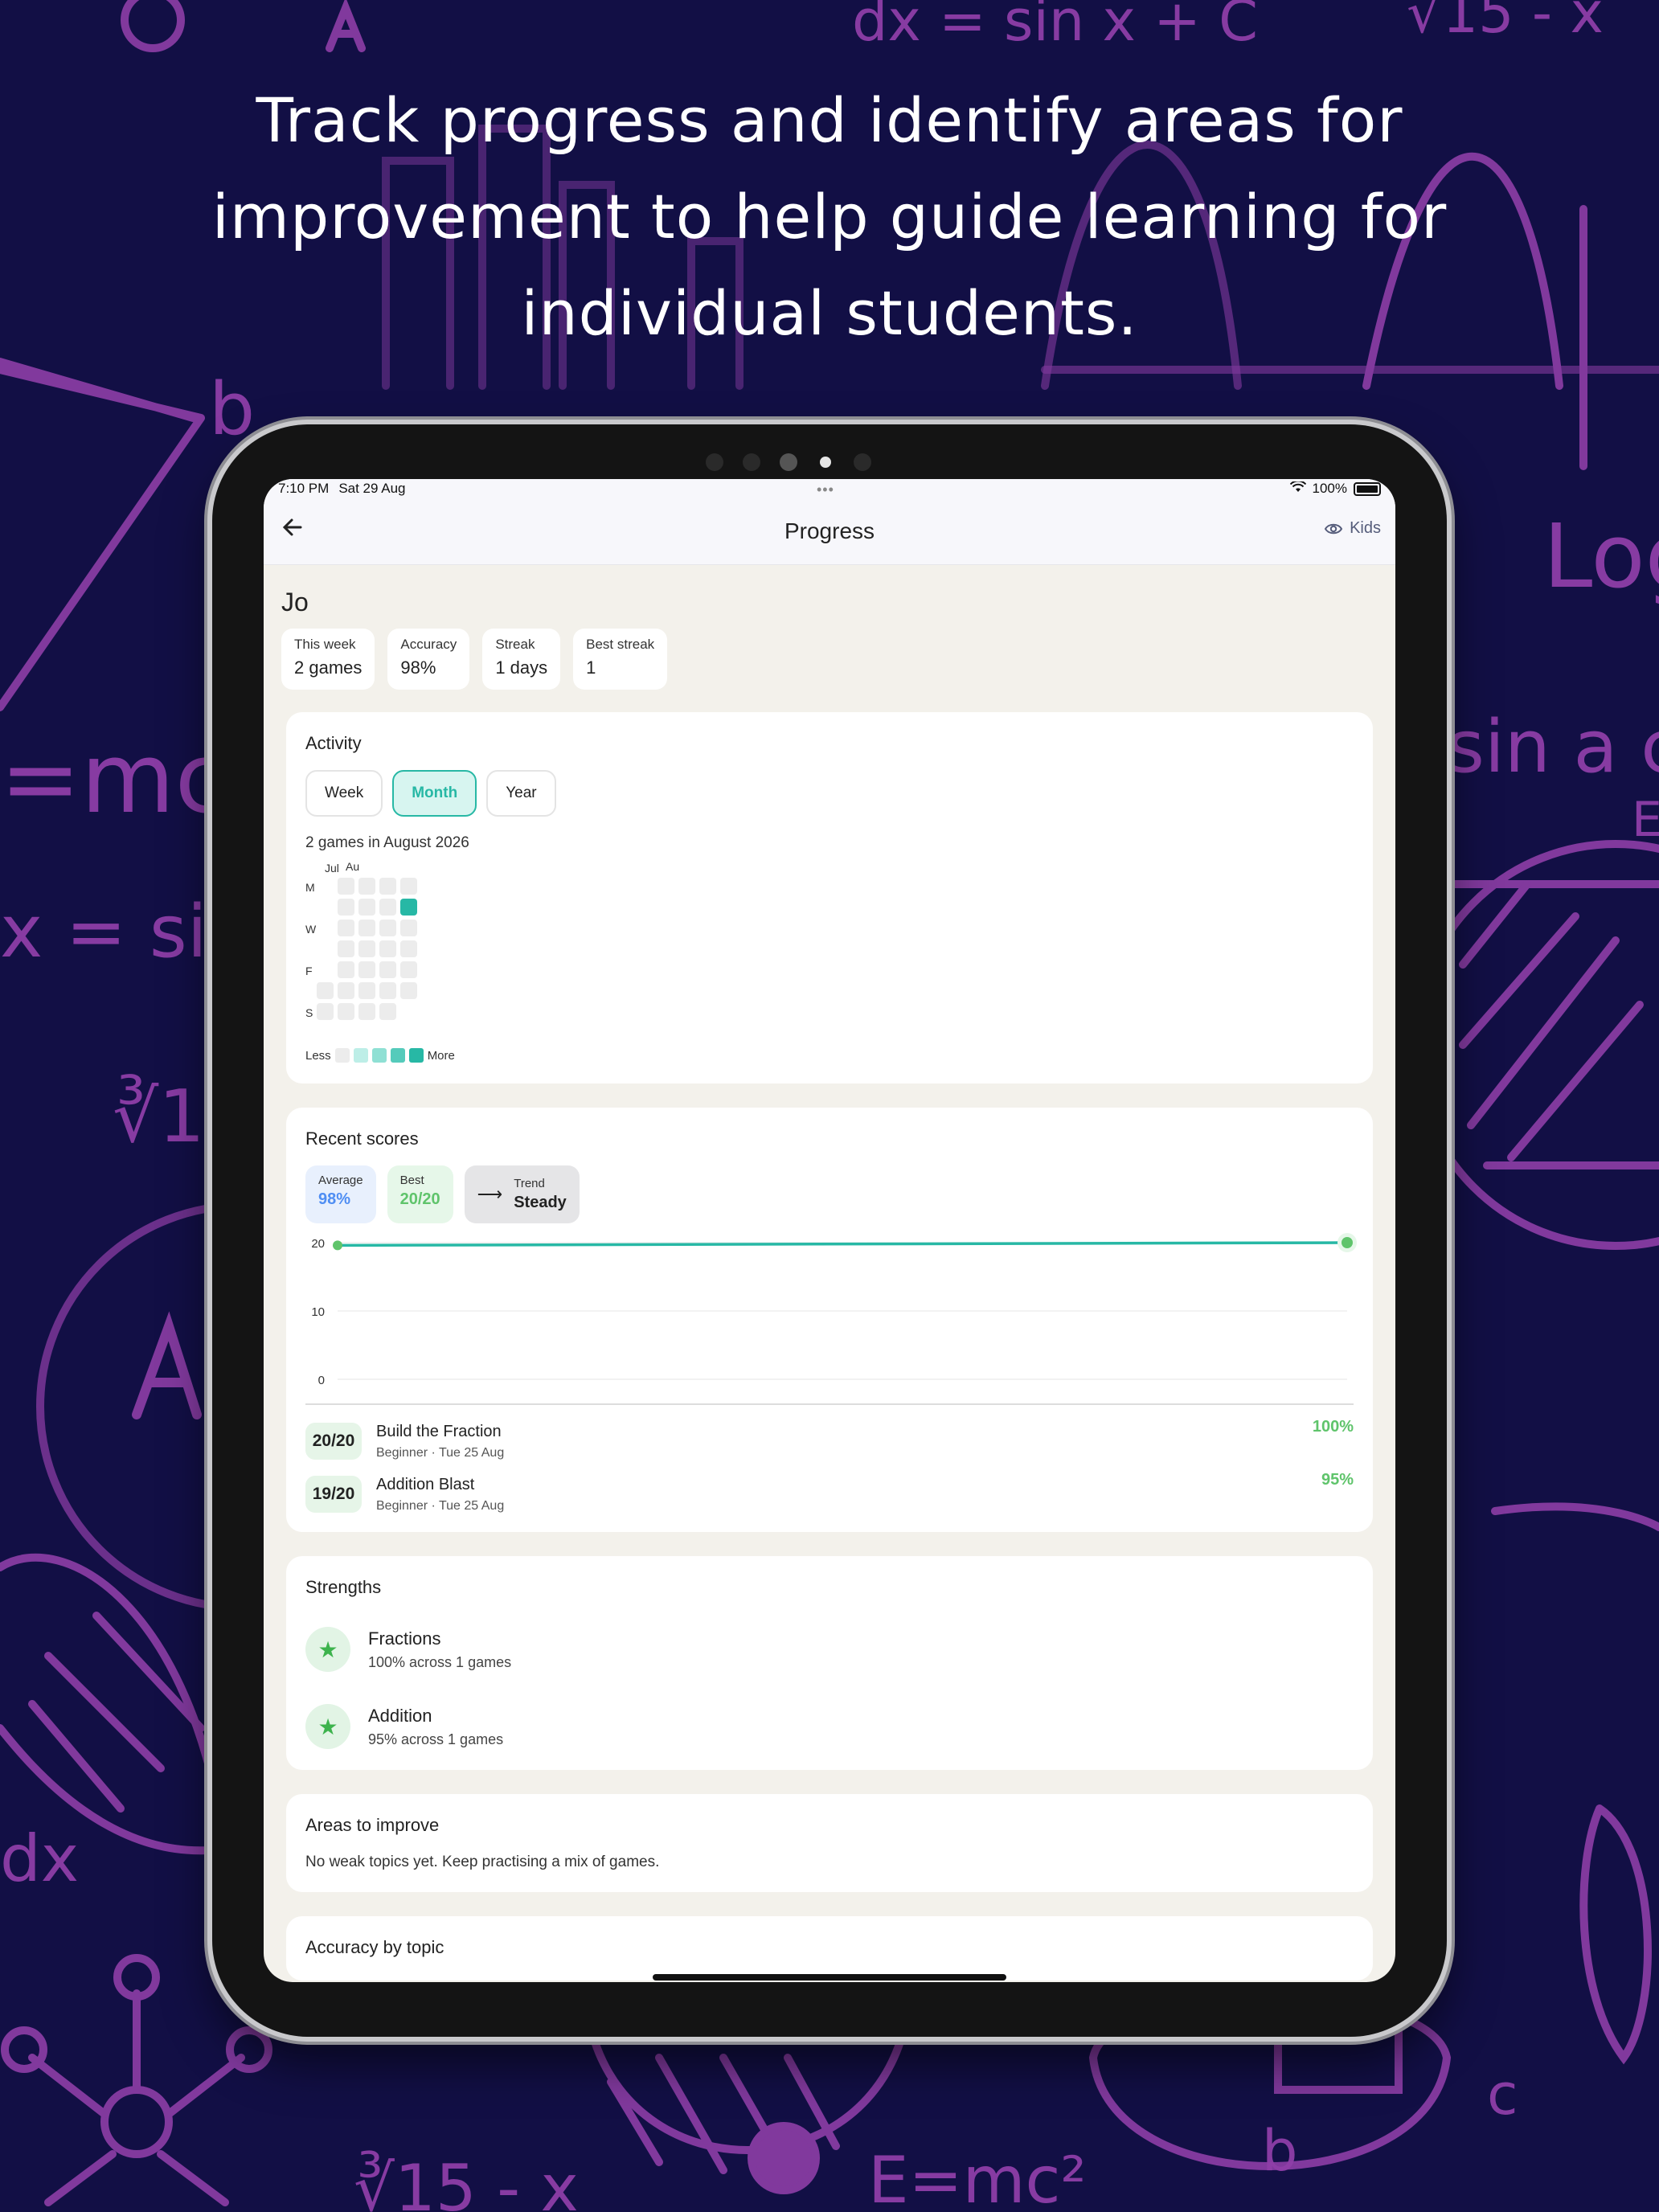 This screenshot has width=1659, height=2212. What do you see at coordinates (441, 1505) in the screenshot?
I see `game-meta: Beginner · Tue 25 Aug` at bounding box center [441, 1505].